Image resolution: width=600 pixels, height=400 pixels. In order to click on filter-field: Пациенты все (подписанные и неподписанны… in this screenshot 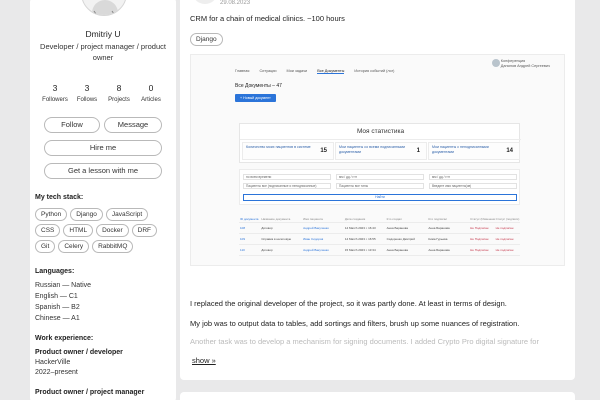, I will do `click(287, 186)`.